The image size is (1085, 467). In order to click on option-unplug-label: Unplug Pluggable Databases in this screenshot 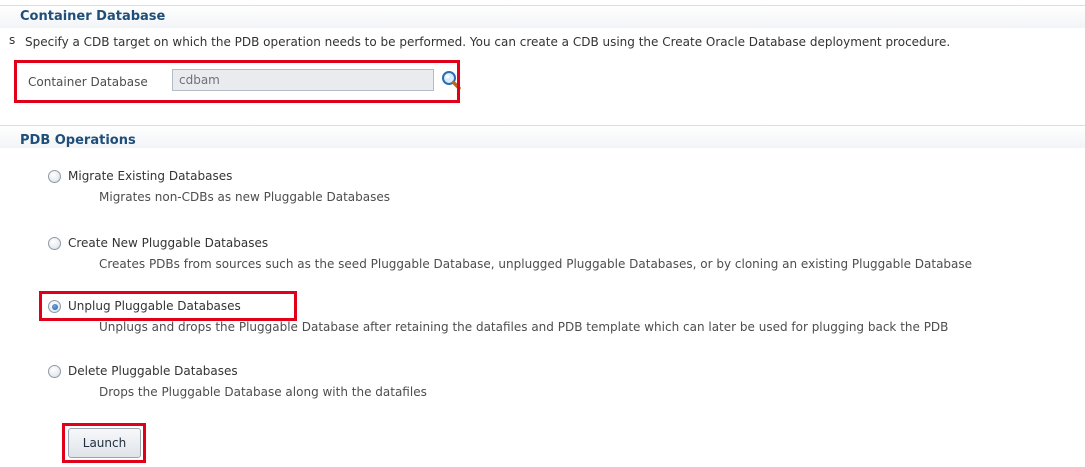, I will do `click(154, 306)`.